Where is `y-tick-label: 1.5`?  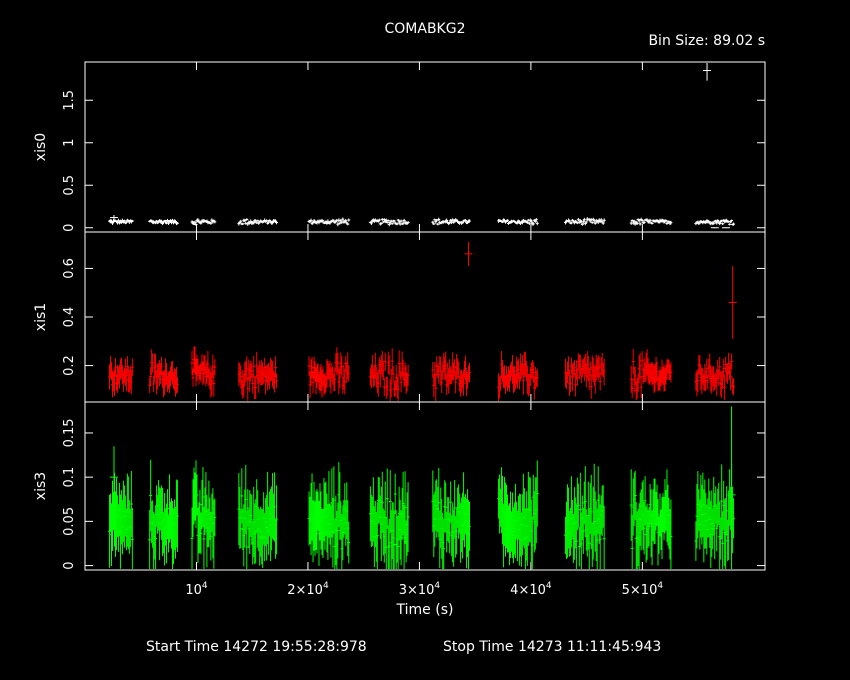
y-tick-label: 1.5 is located at coordinates (69, 100).